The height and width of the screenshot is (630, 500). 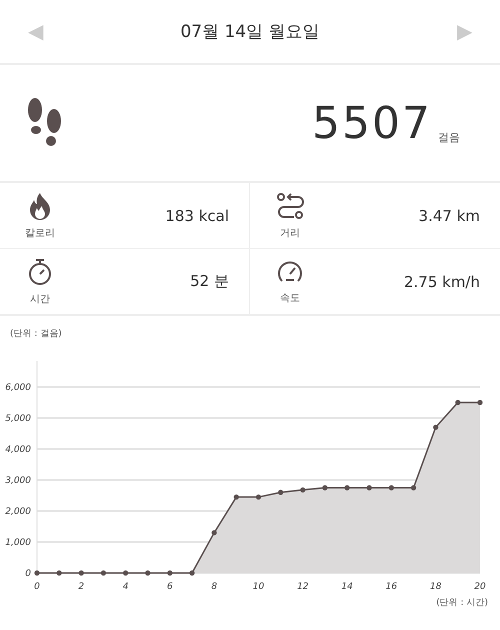 I want to click on x-tick-label: 2, so click(x=81, y=587).